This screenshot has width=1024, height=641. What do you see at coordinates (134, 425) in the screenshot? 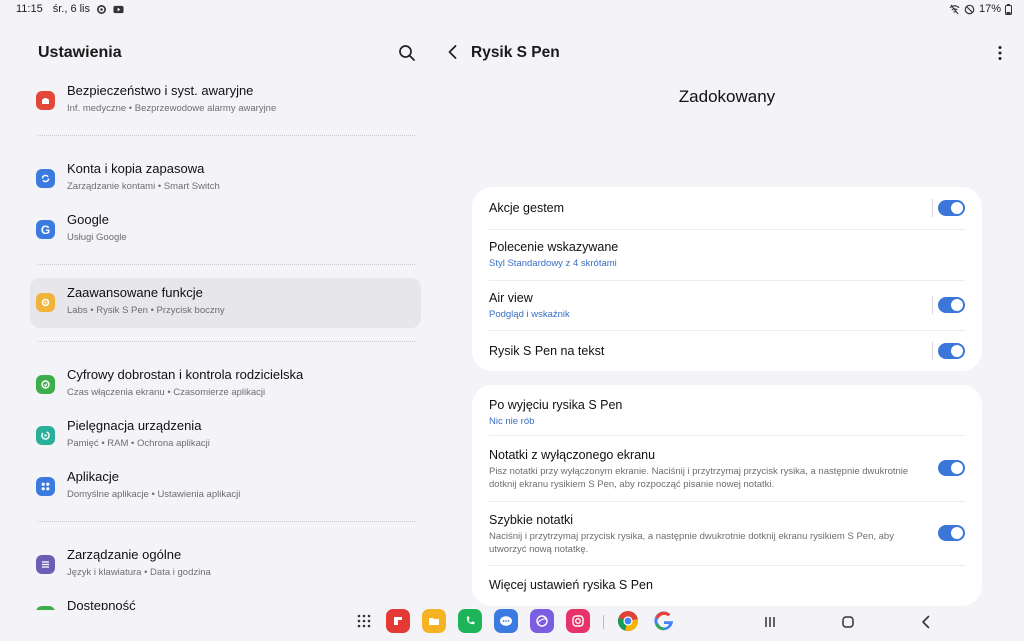
I see `settings-item-title: Pielęgnacja urządzenia` at bounding box center [134, 425].